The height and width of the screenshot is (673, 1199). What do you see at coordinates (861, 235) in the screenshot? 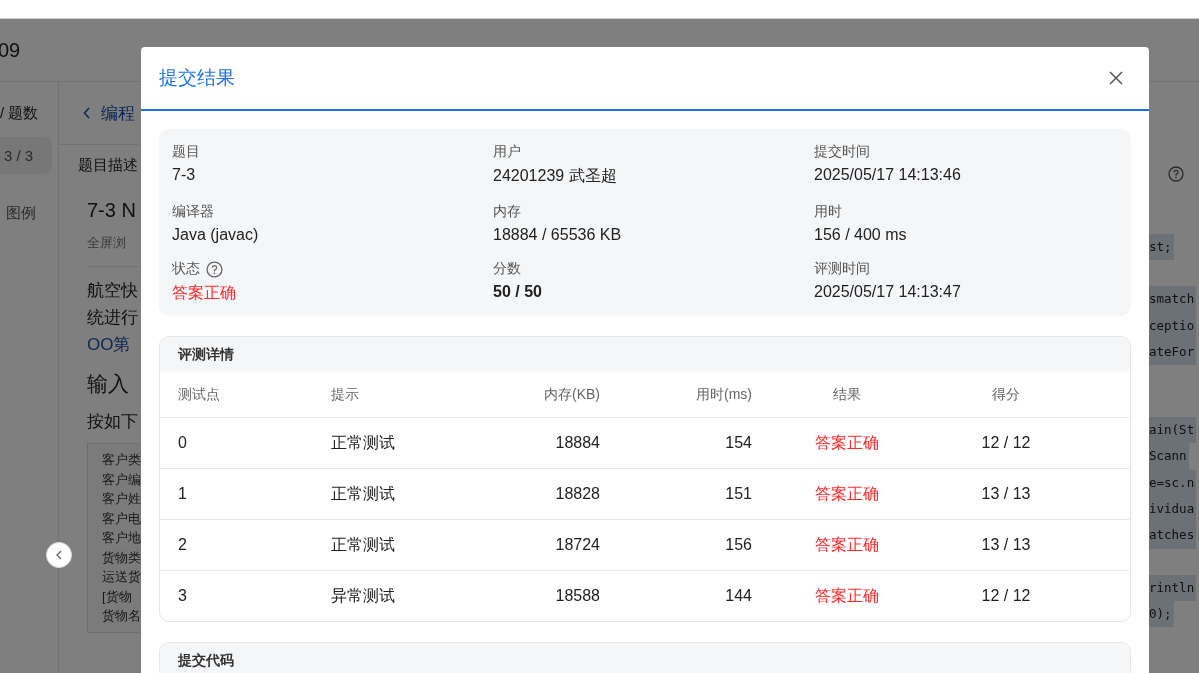
I see `field-value: 156 / 400 ms` at bounding box center [861, 235].